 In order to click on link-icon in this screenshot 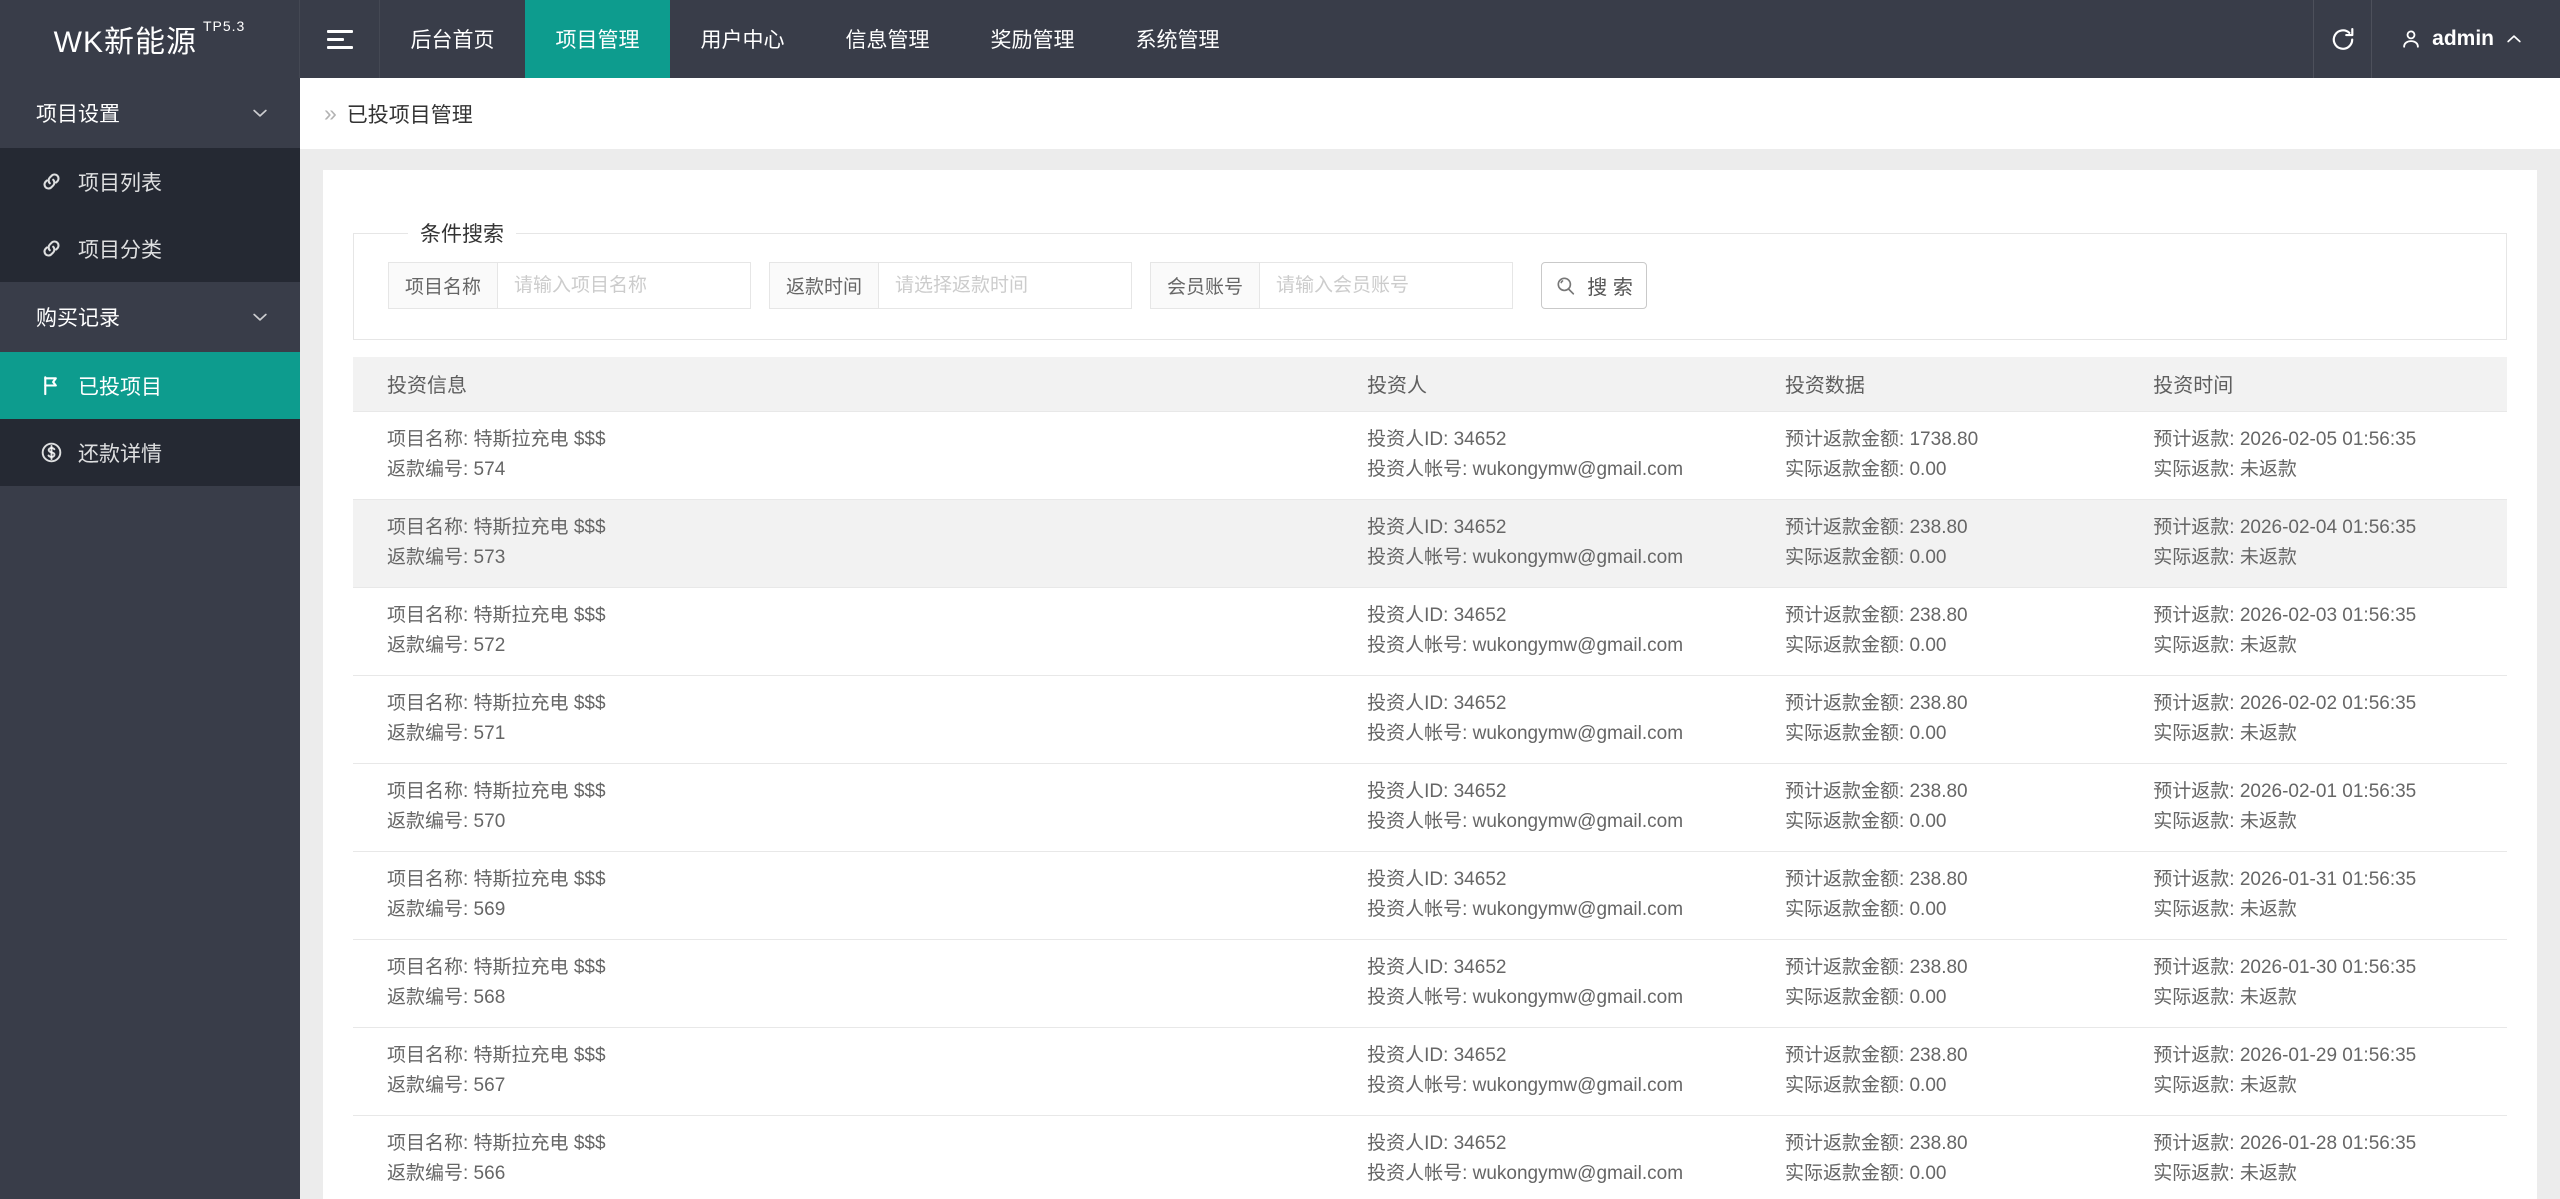, I will do `click(51, 248)`.